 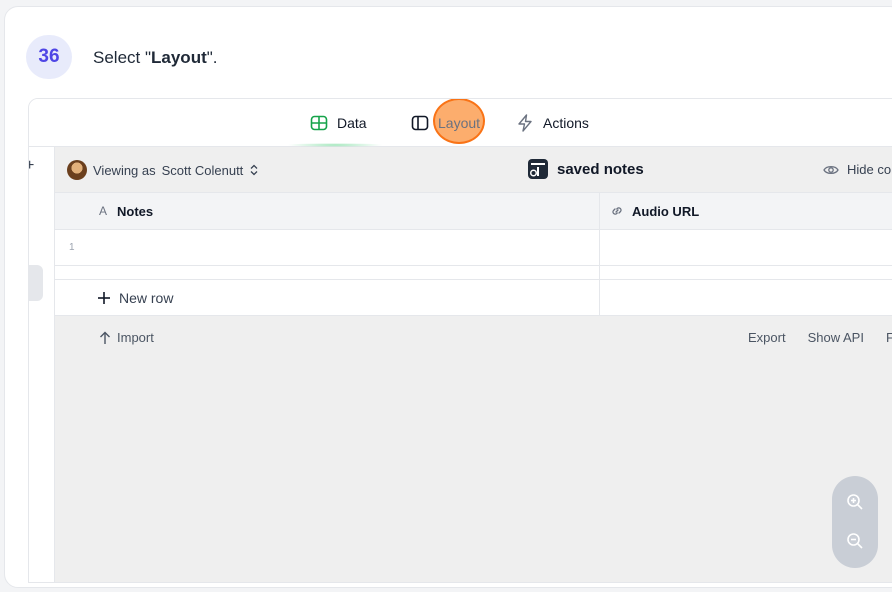 I want to click on truncated-footer-button: F, so click(x=889, y=337).